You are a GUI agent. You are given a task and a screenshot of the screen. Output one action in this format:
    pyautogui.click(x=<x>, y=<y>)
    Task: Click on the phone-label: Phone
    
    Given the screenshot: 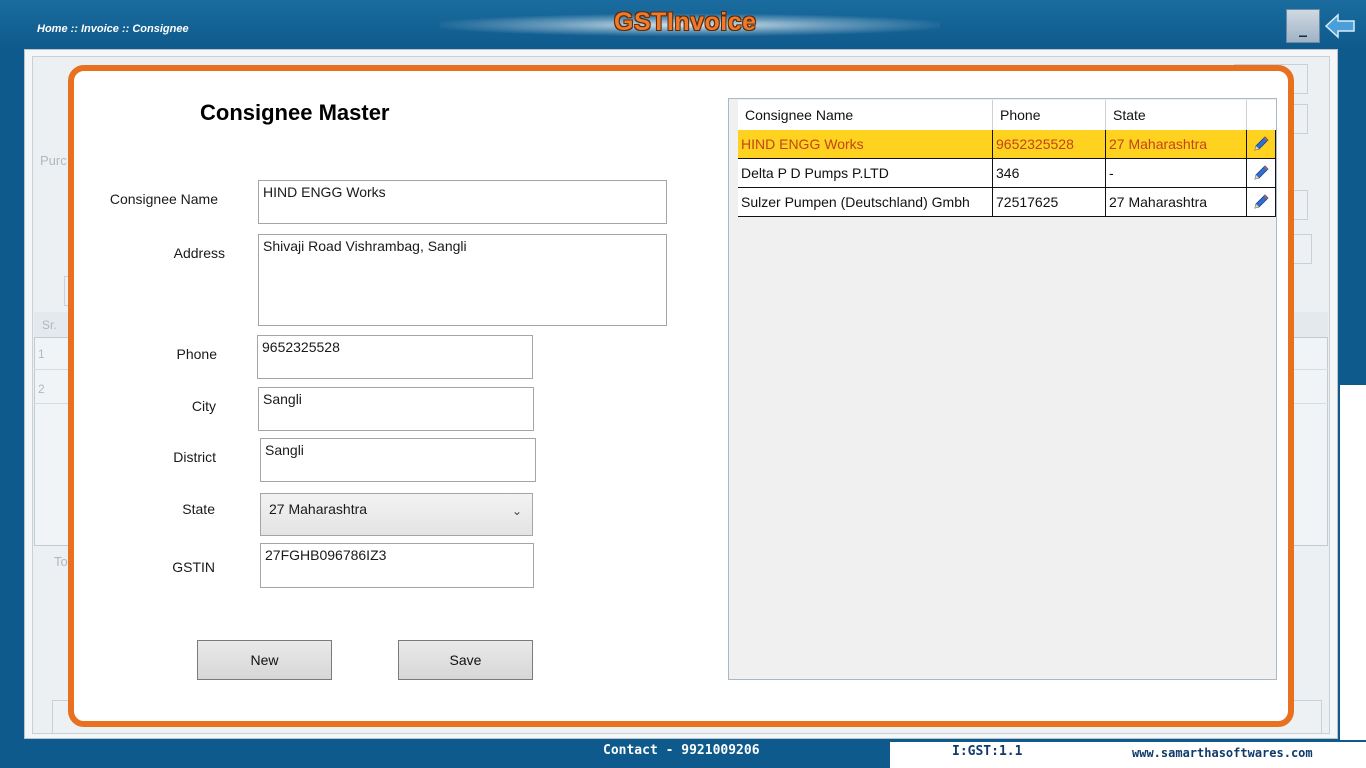 What is the action you would take?
    pyautogui.click(x=196, y=354)
    